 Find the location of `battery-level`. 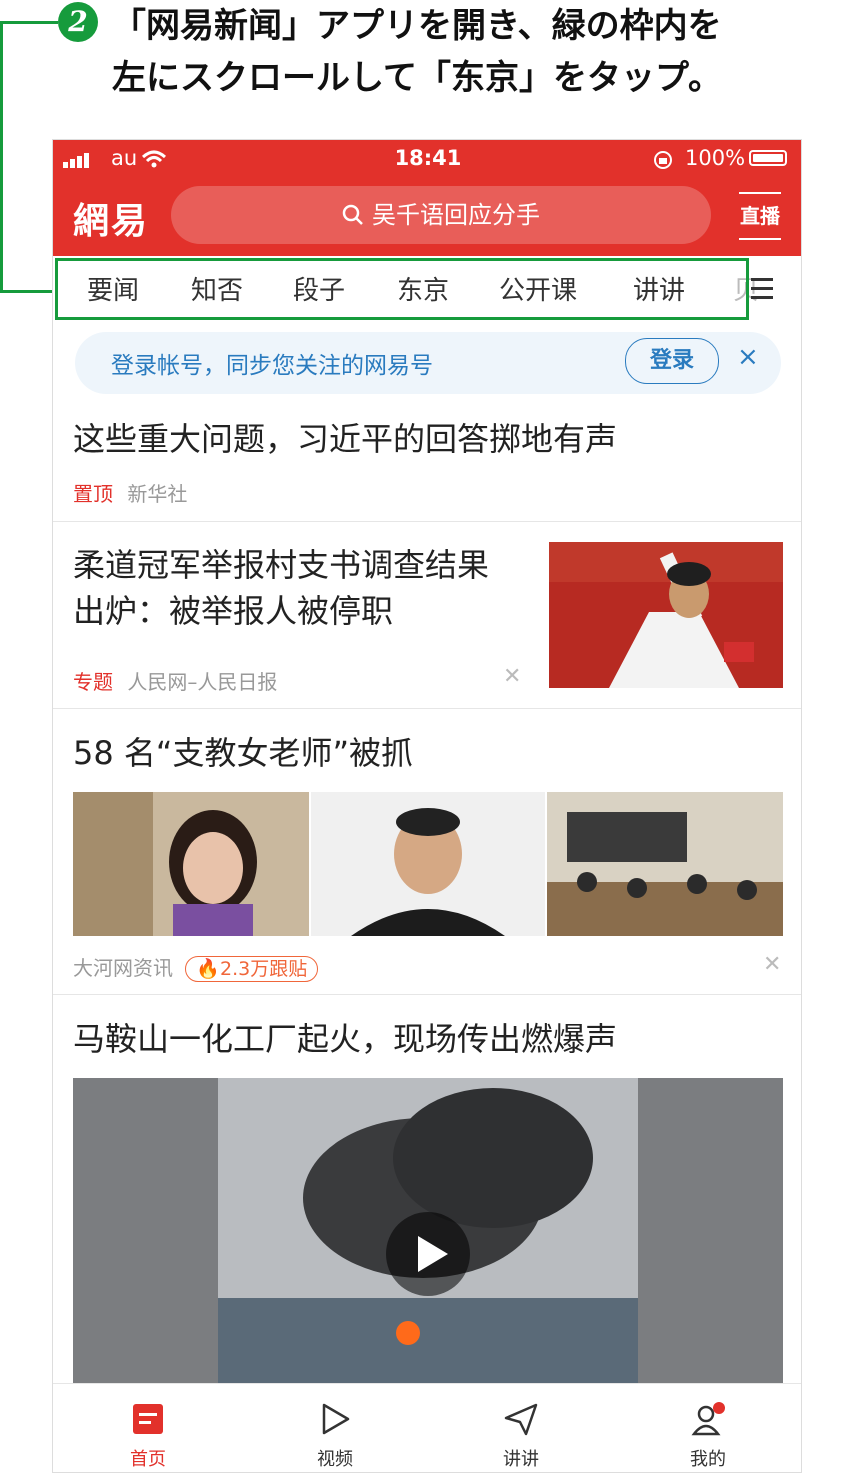

battery-level is located at coordinates (768, 158).